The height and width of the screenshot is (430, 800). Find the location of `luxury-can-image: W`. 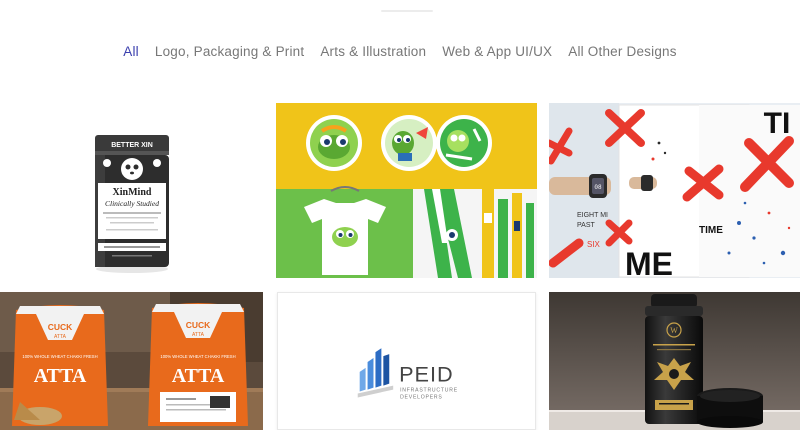

luxury-can-image: W is located at coordinates (674, 361).